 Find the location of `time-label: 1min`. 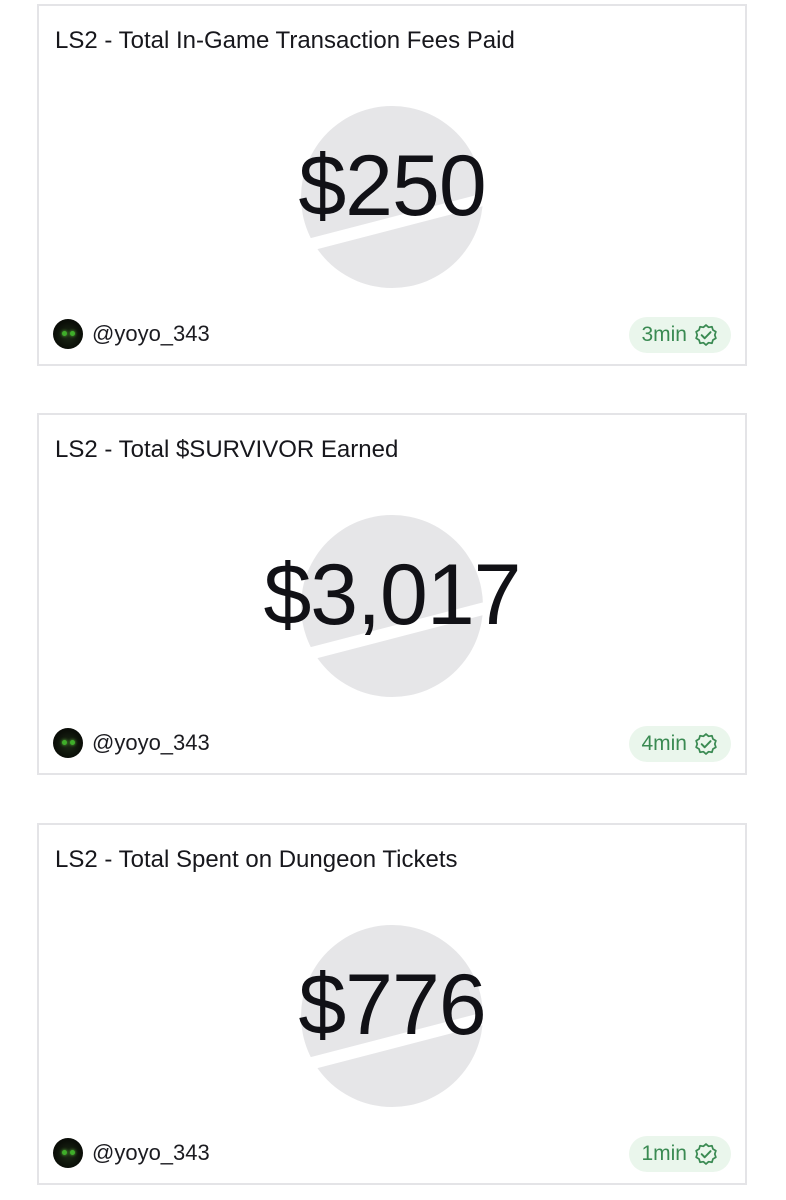

time-label: 1min is located at coordinates (664, 1153).